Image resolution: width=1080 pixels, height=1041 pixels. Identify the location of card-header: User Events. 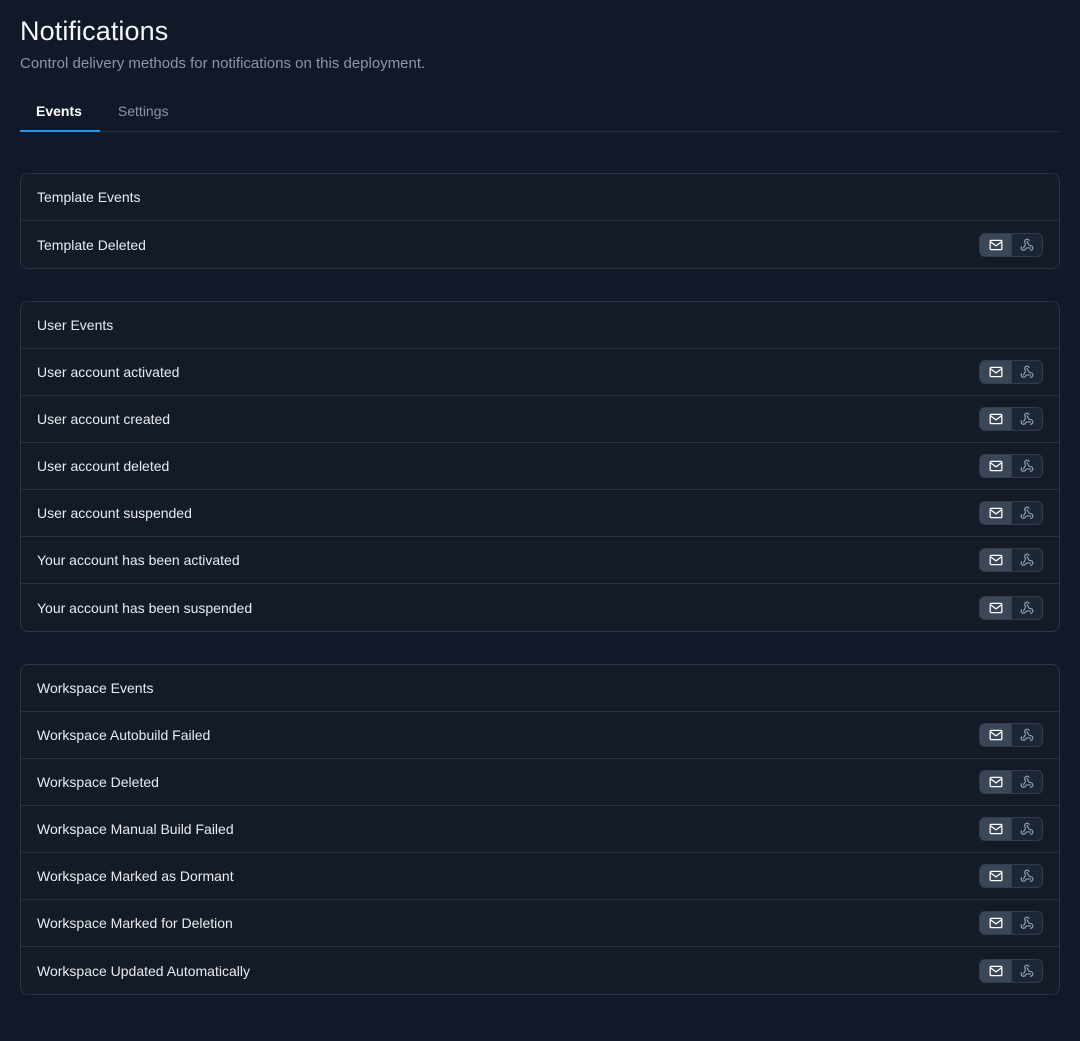
(540, 325).